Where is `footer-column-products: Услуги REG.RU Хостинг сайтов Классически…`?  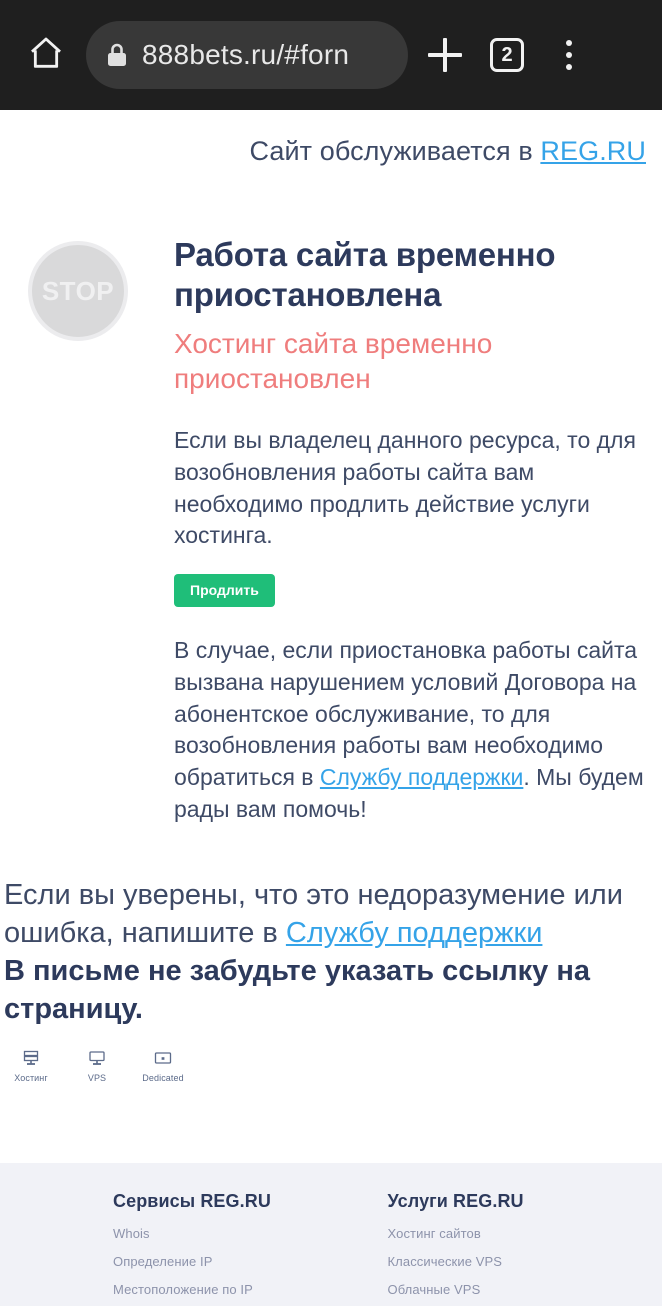 footer-column-products: Услуги REG.RU Хостинг сайтов Классически… is located at coordinates (525, 1248).